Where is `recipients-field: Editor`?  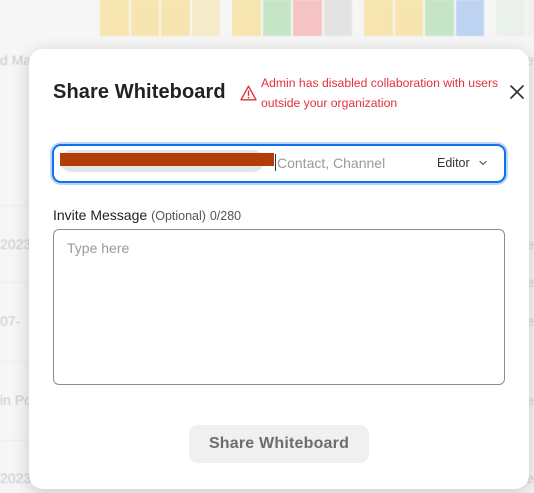 recipients-field: Editor is located at coordinates (279, 163).